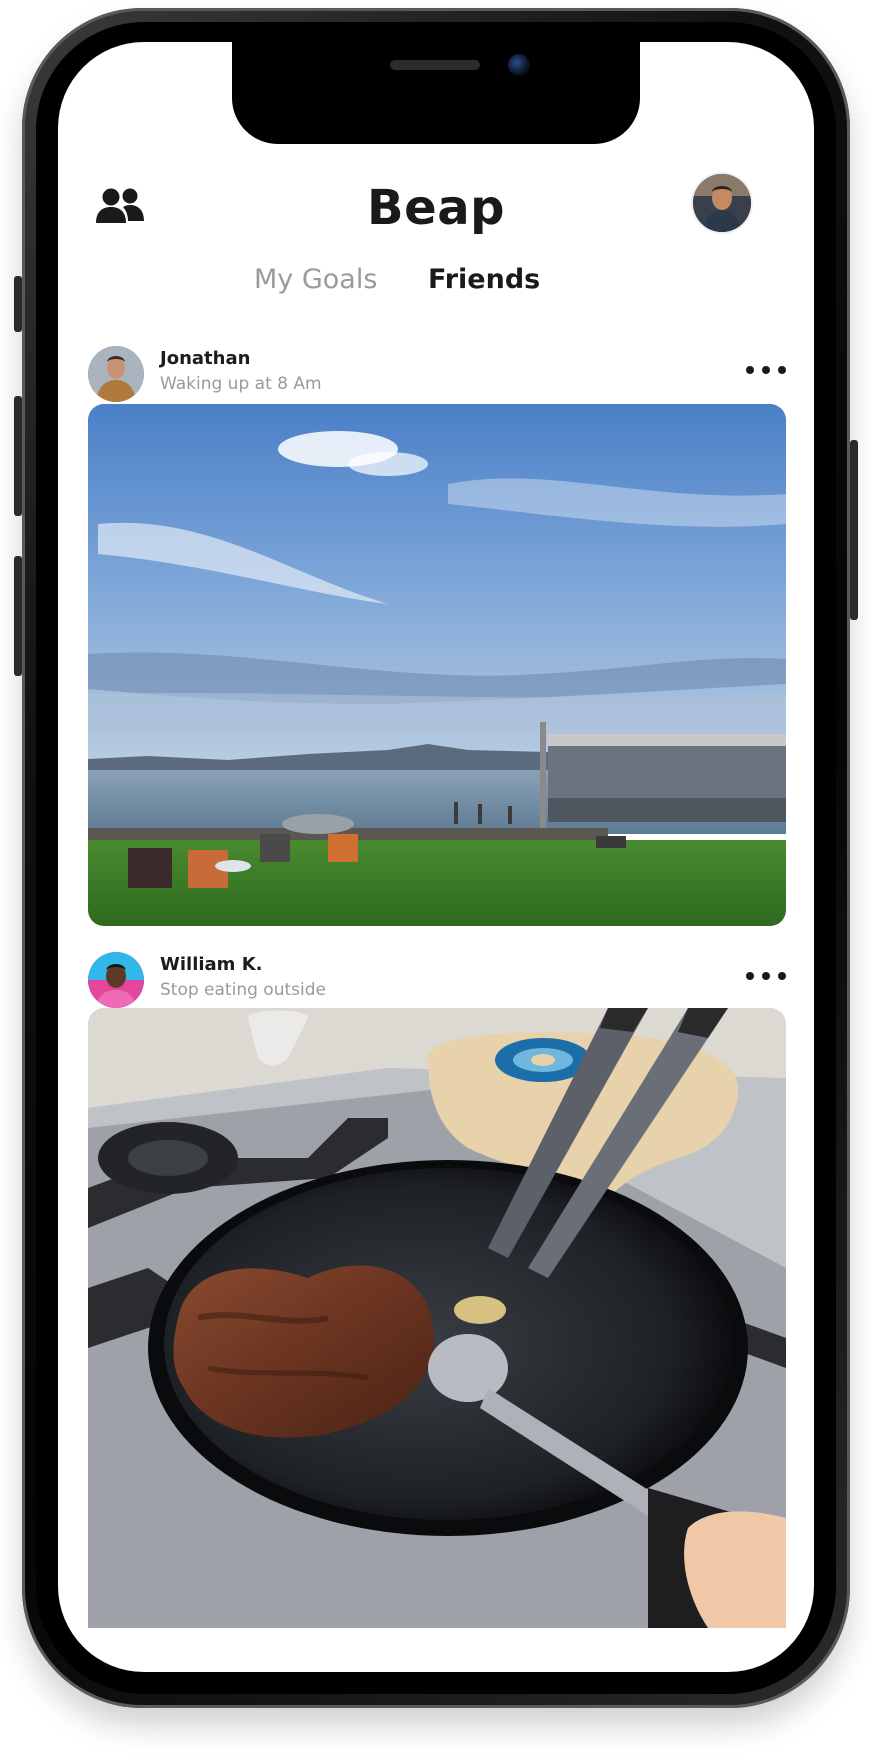  What do you see at coordinates (205, 358) in the screenshot?
I see `post-author-name: Jonathan` at bounding box center [205, 358].